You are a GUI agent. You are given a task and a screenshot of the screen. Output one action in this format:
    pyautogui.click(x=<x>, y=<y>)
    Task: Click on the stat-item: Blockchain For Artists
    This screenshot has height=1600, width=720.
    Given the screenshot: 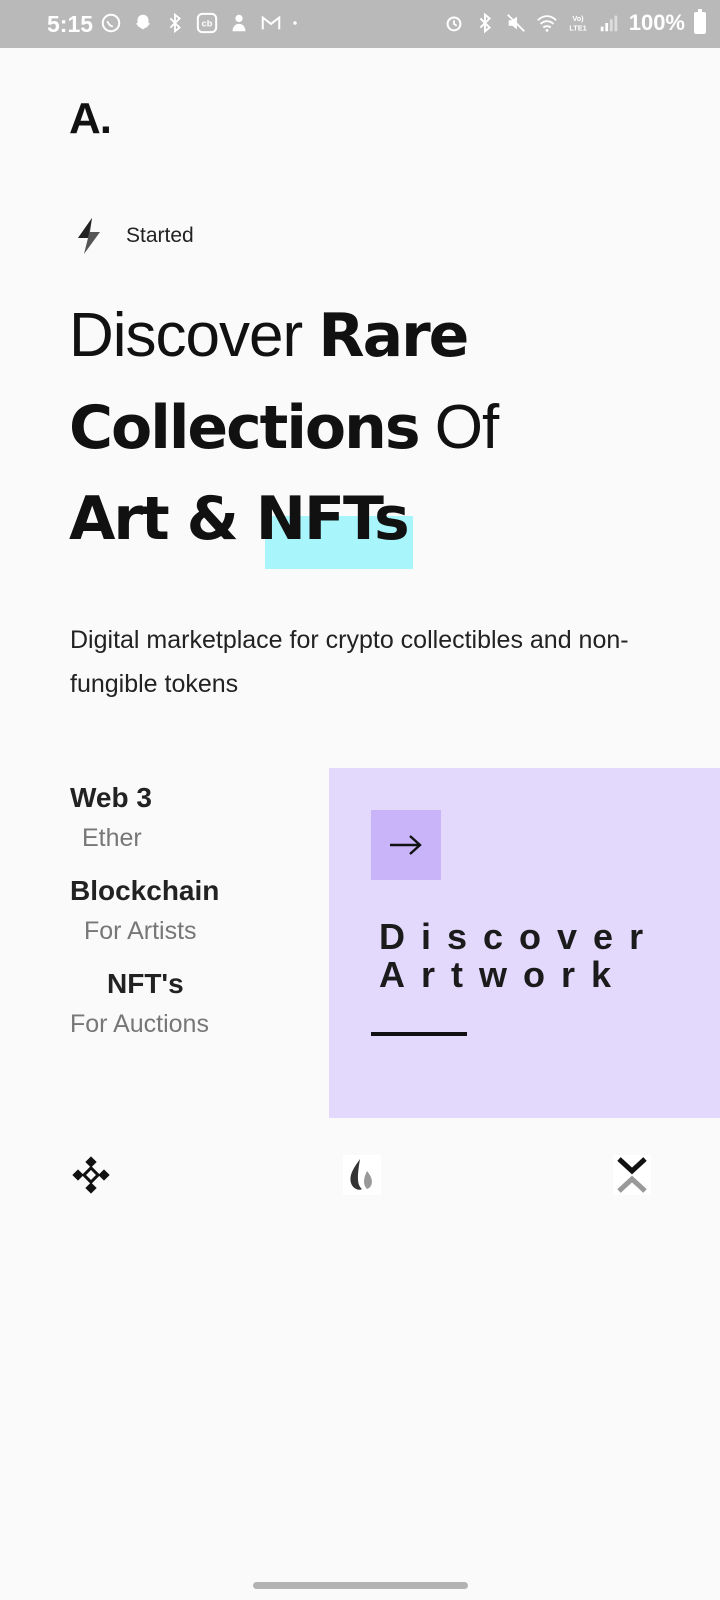 What is the action you would take?
    pyautogui.click(x=200, y=910)
    